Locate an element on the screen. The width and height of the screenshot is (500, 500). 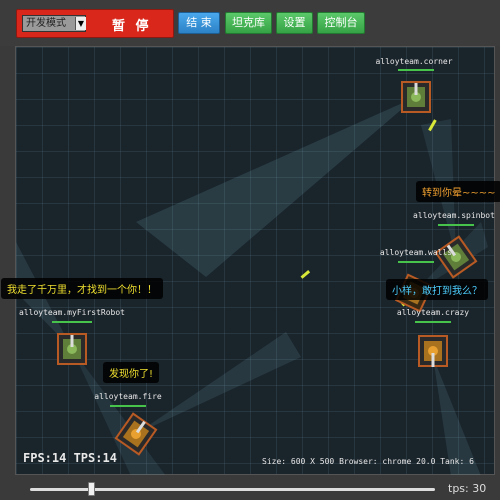
settings-button: 设置 is located at coordinates (294, 23).